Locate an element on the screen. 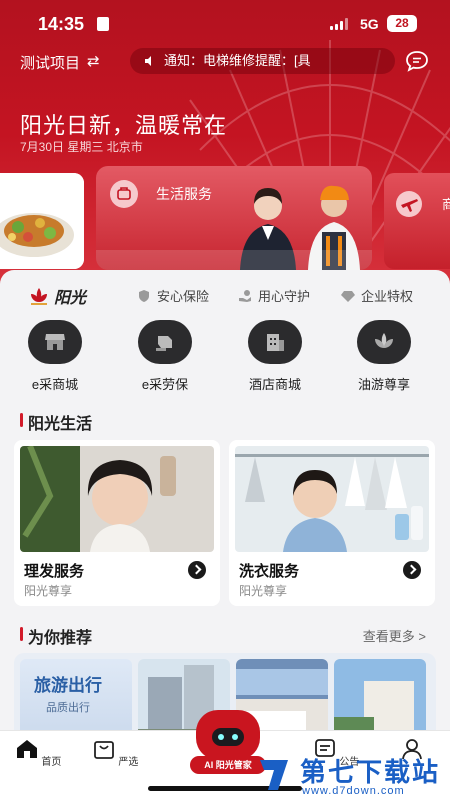 This screenshot has width=450, height=800. service-card-title: 理发服务 is located at coordinates (54, 571).